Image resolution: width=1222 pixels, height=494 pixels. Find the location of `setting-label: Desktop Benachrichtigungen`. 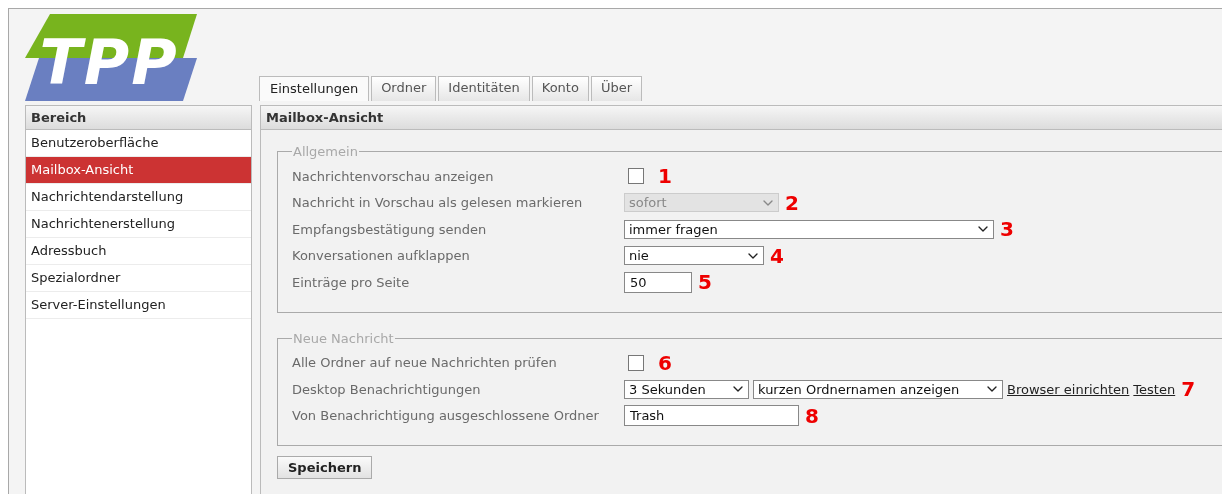

setting-label: Desktop Benachrichtigungen is located at coordinates (387, 389).